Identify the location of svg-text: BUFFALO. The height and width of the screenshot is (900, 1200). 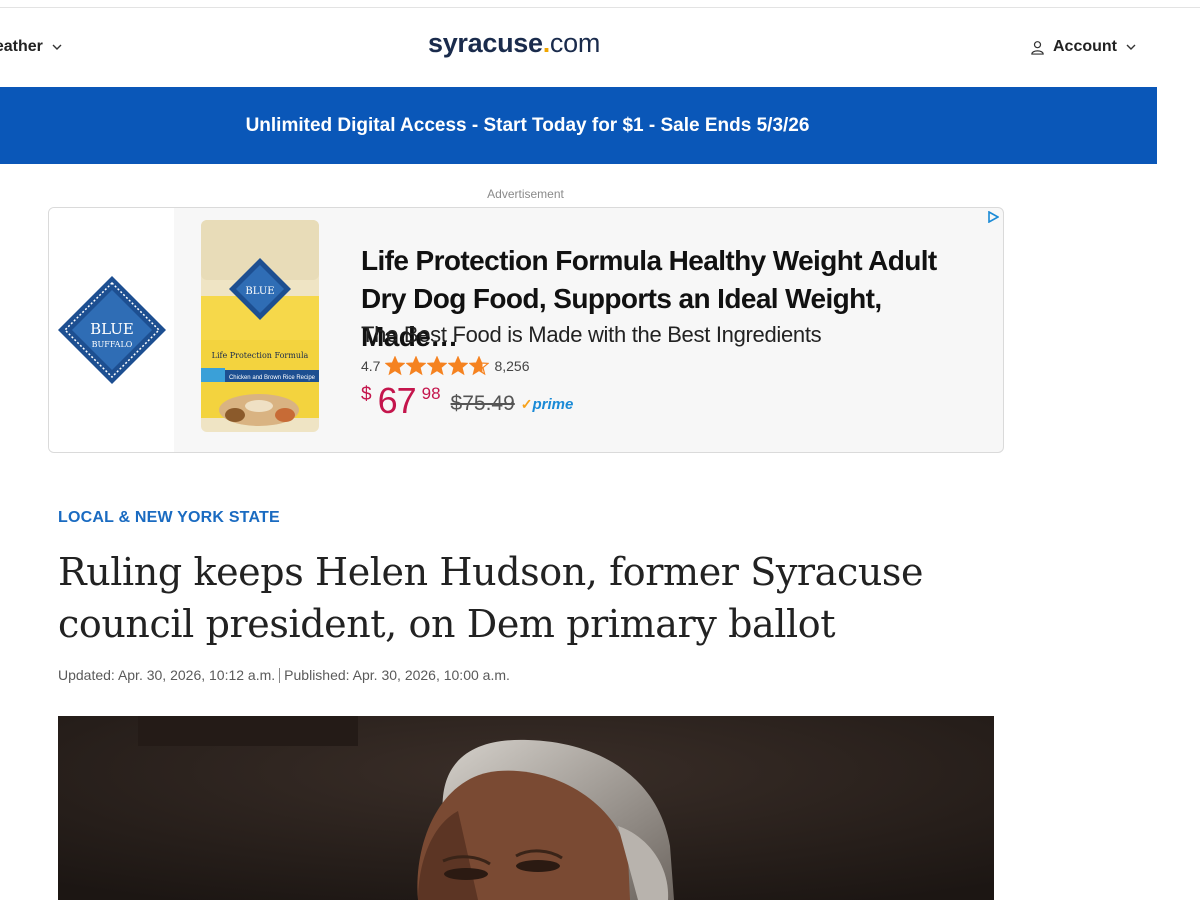
(112, 344).